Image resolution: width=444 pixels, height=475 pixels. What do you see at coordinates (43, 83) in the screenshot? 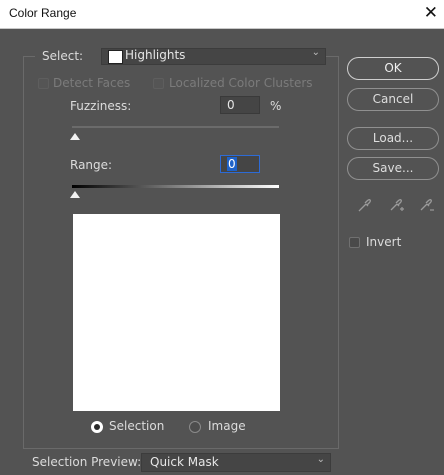
I see `detect-faces-checkbox` at bounding box center [43, 83].